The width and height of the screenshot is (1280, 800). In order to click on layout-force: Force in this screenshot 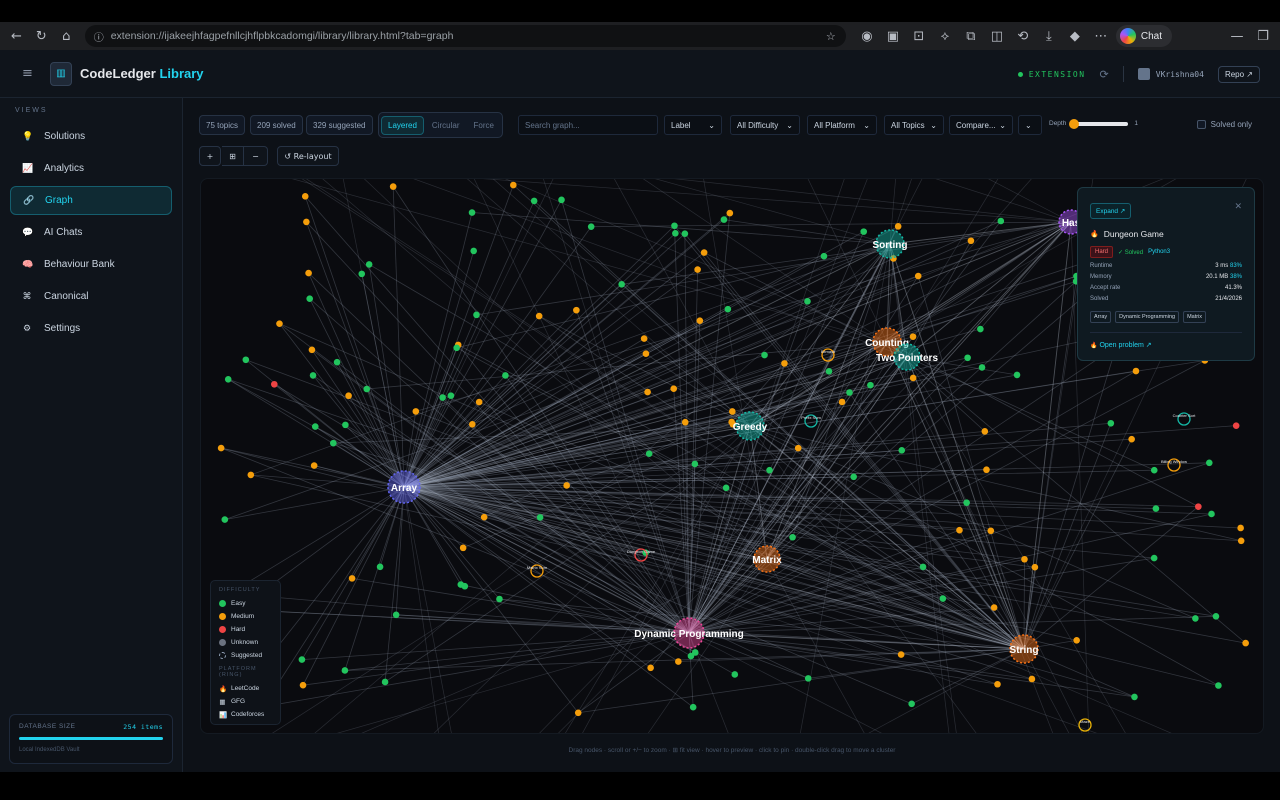, I will do `click(483, 125)`.